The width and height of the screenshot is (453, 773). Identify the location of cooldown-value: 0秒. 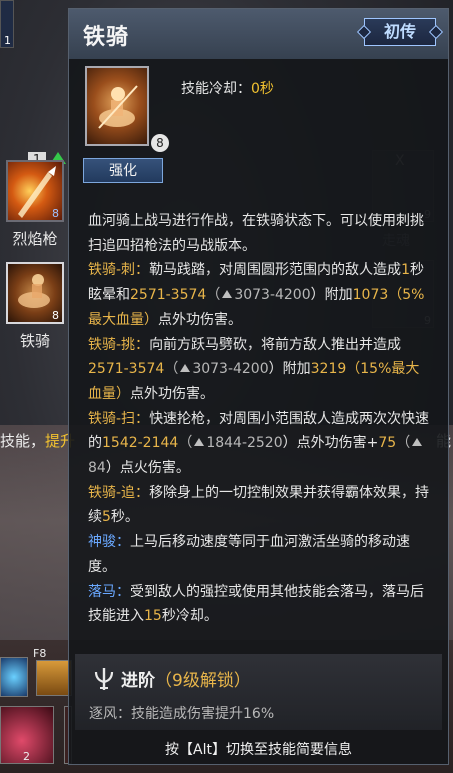
(262, 89).